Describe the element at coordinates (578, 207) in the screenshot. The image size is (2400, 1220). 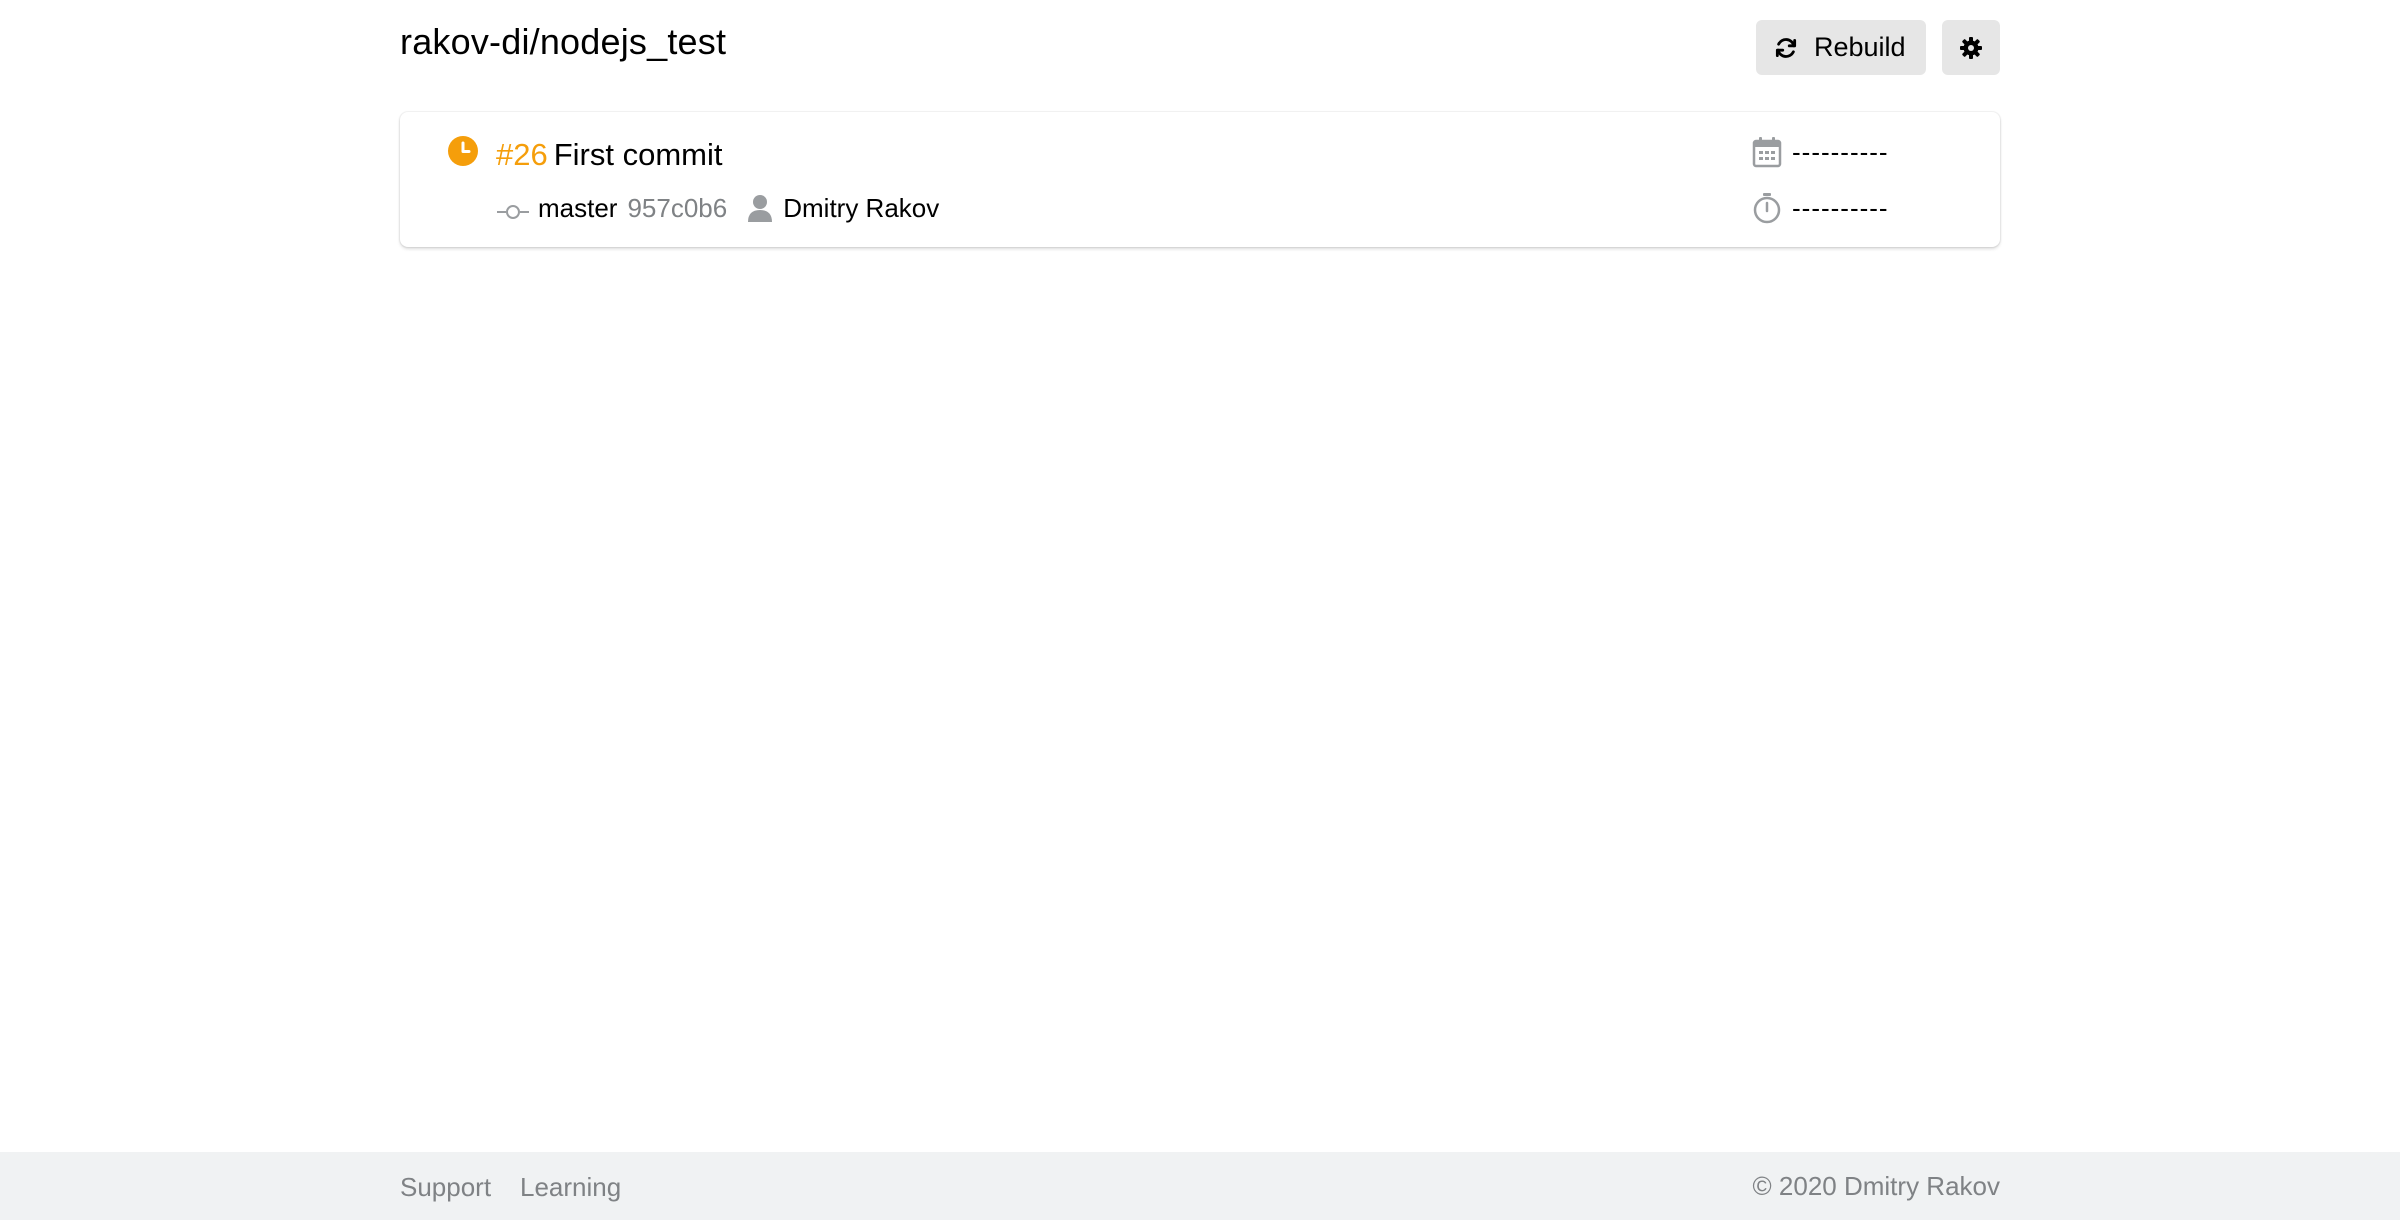
I see `branch-name: master` at that location.